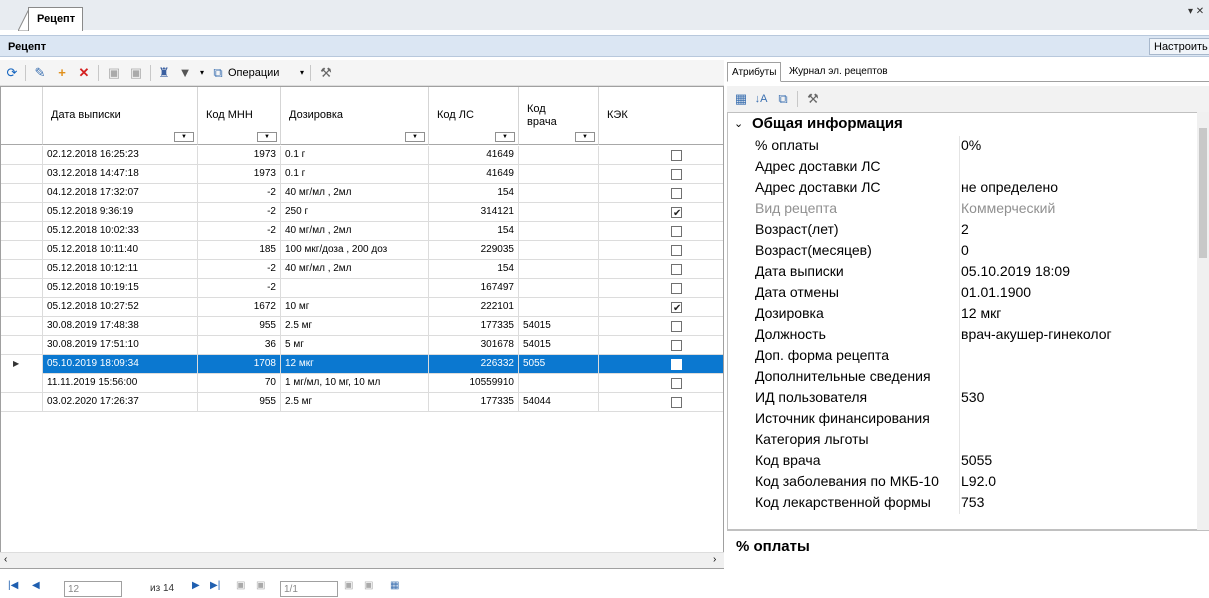 This screenshot has height=598, width=1209. Describe the element at coordinates (394, 585) in the screenshot. I see `grid-layout-icon: ▦` at that location.